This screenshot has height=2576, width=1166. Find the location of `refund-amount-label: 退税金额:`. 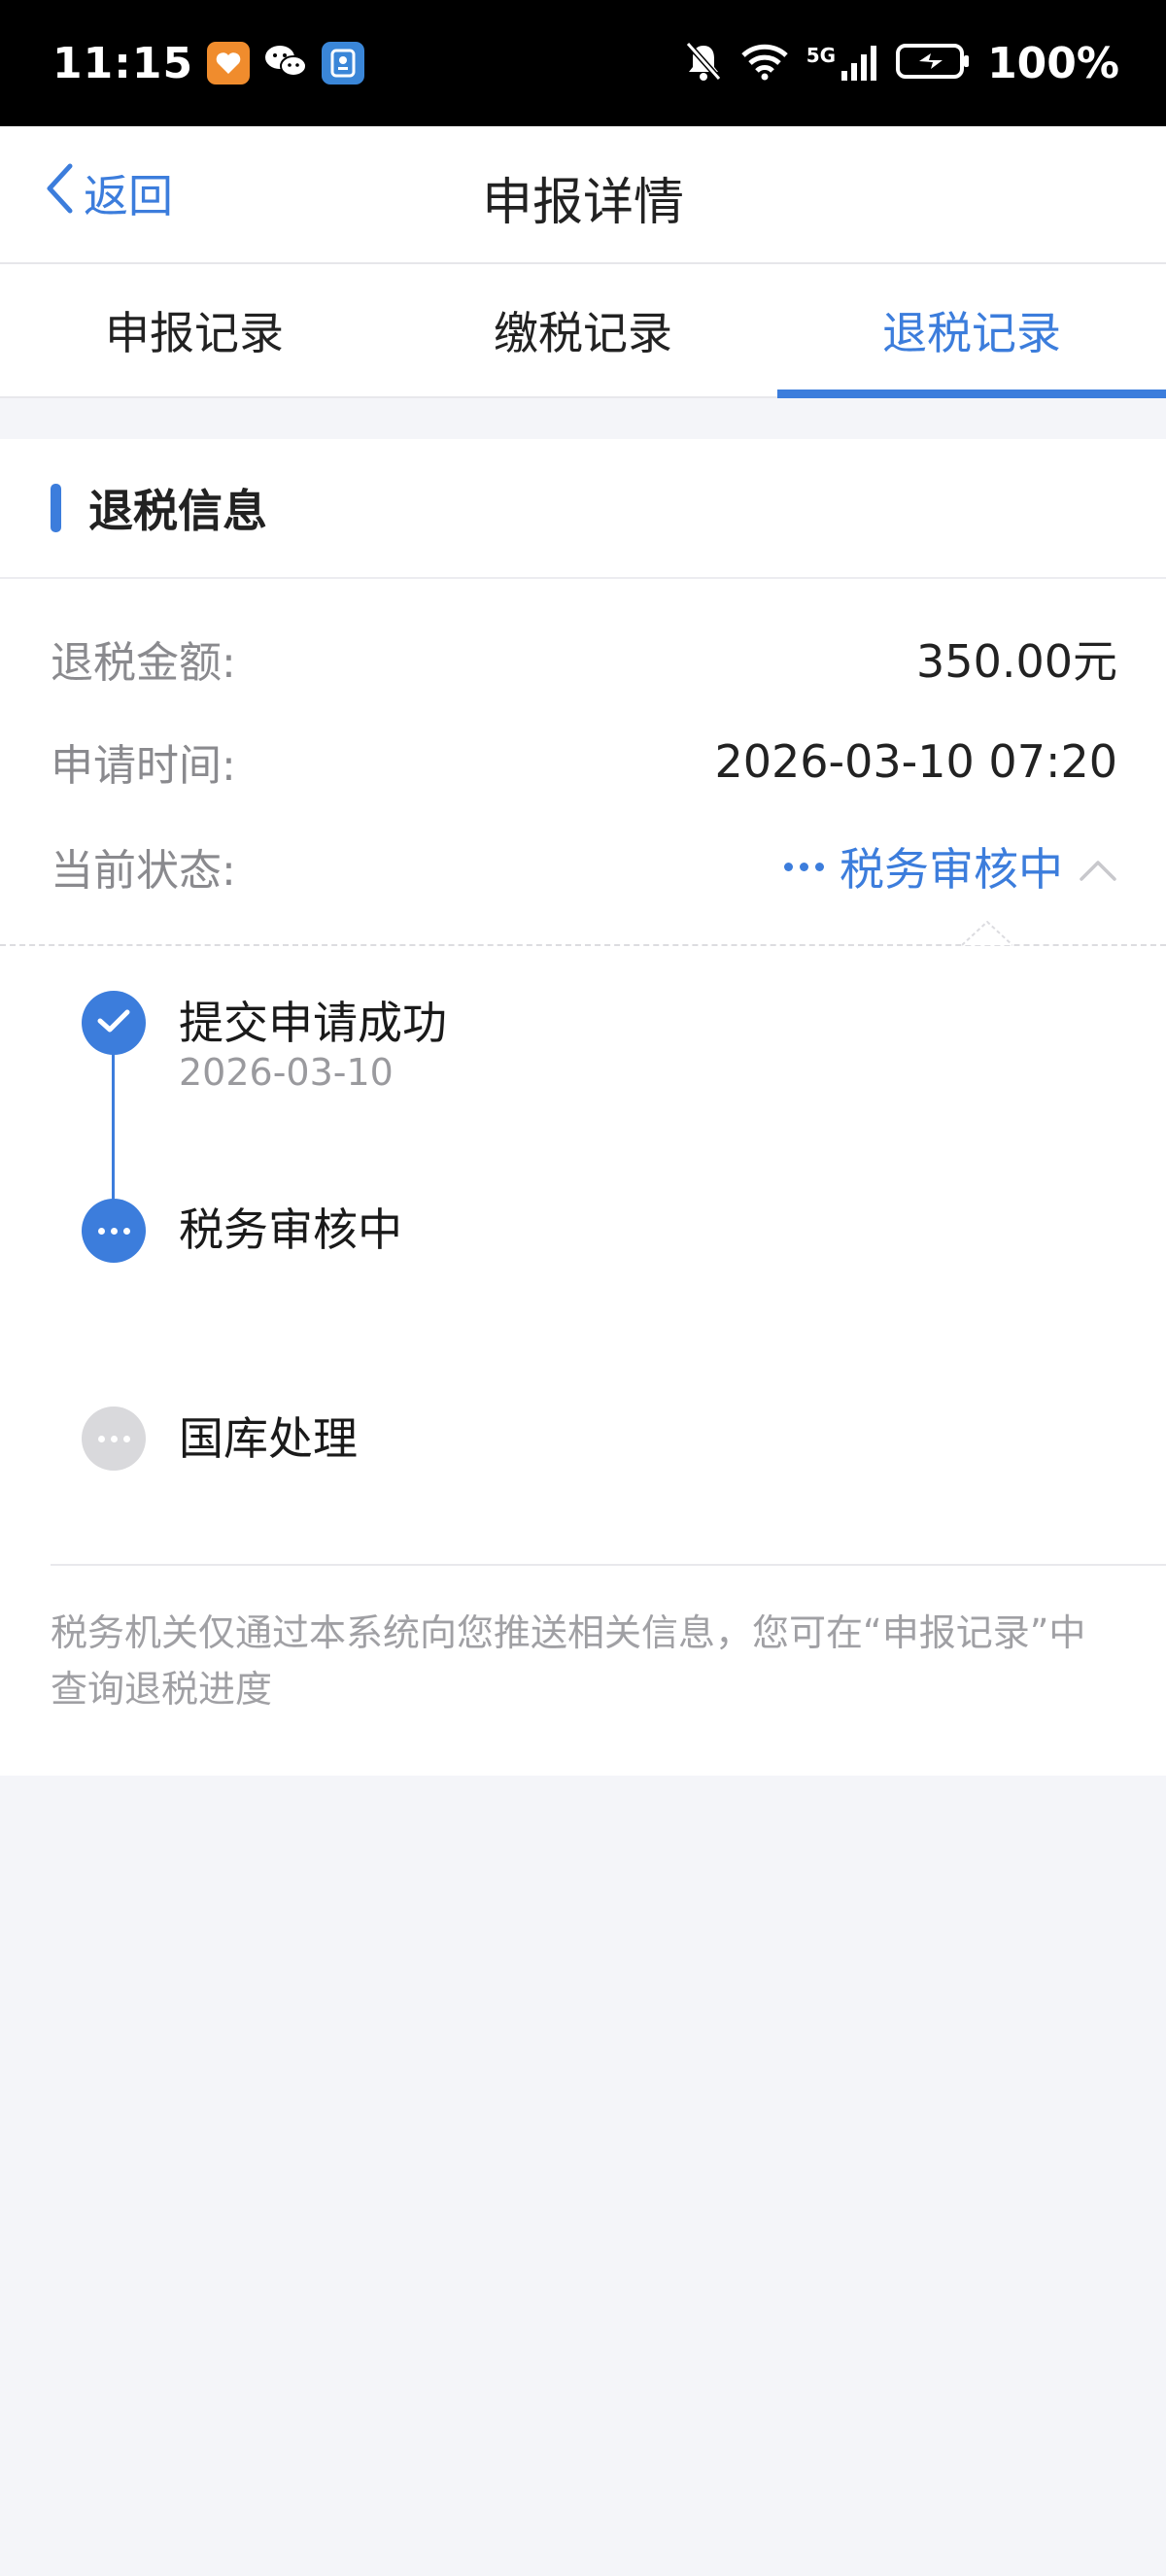

refund-amount-label: 退税金额: is located at coordinates (143, 663).